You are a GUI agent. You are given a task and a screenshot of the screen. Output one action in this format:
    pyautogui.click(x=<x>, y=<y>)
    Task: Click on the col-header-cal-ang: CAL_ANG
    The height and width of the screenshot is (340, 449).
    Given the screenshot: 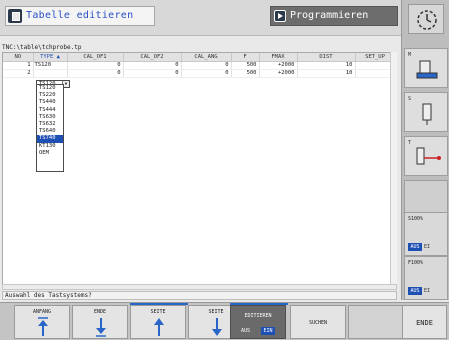 What is the action you would take?
    pyautogui.click(x=206, y=57)
    